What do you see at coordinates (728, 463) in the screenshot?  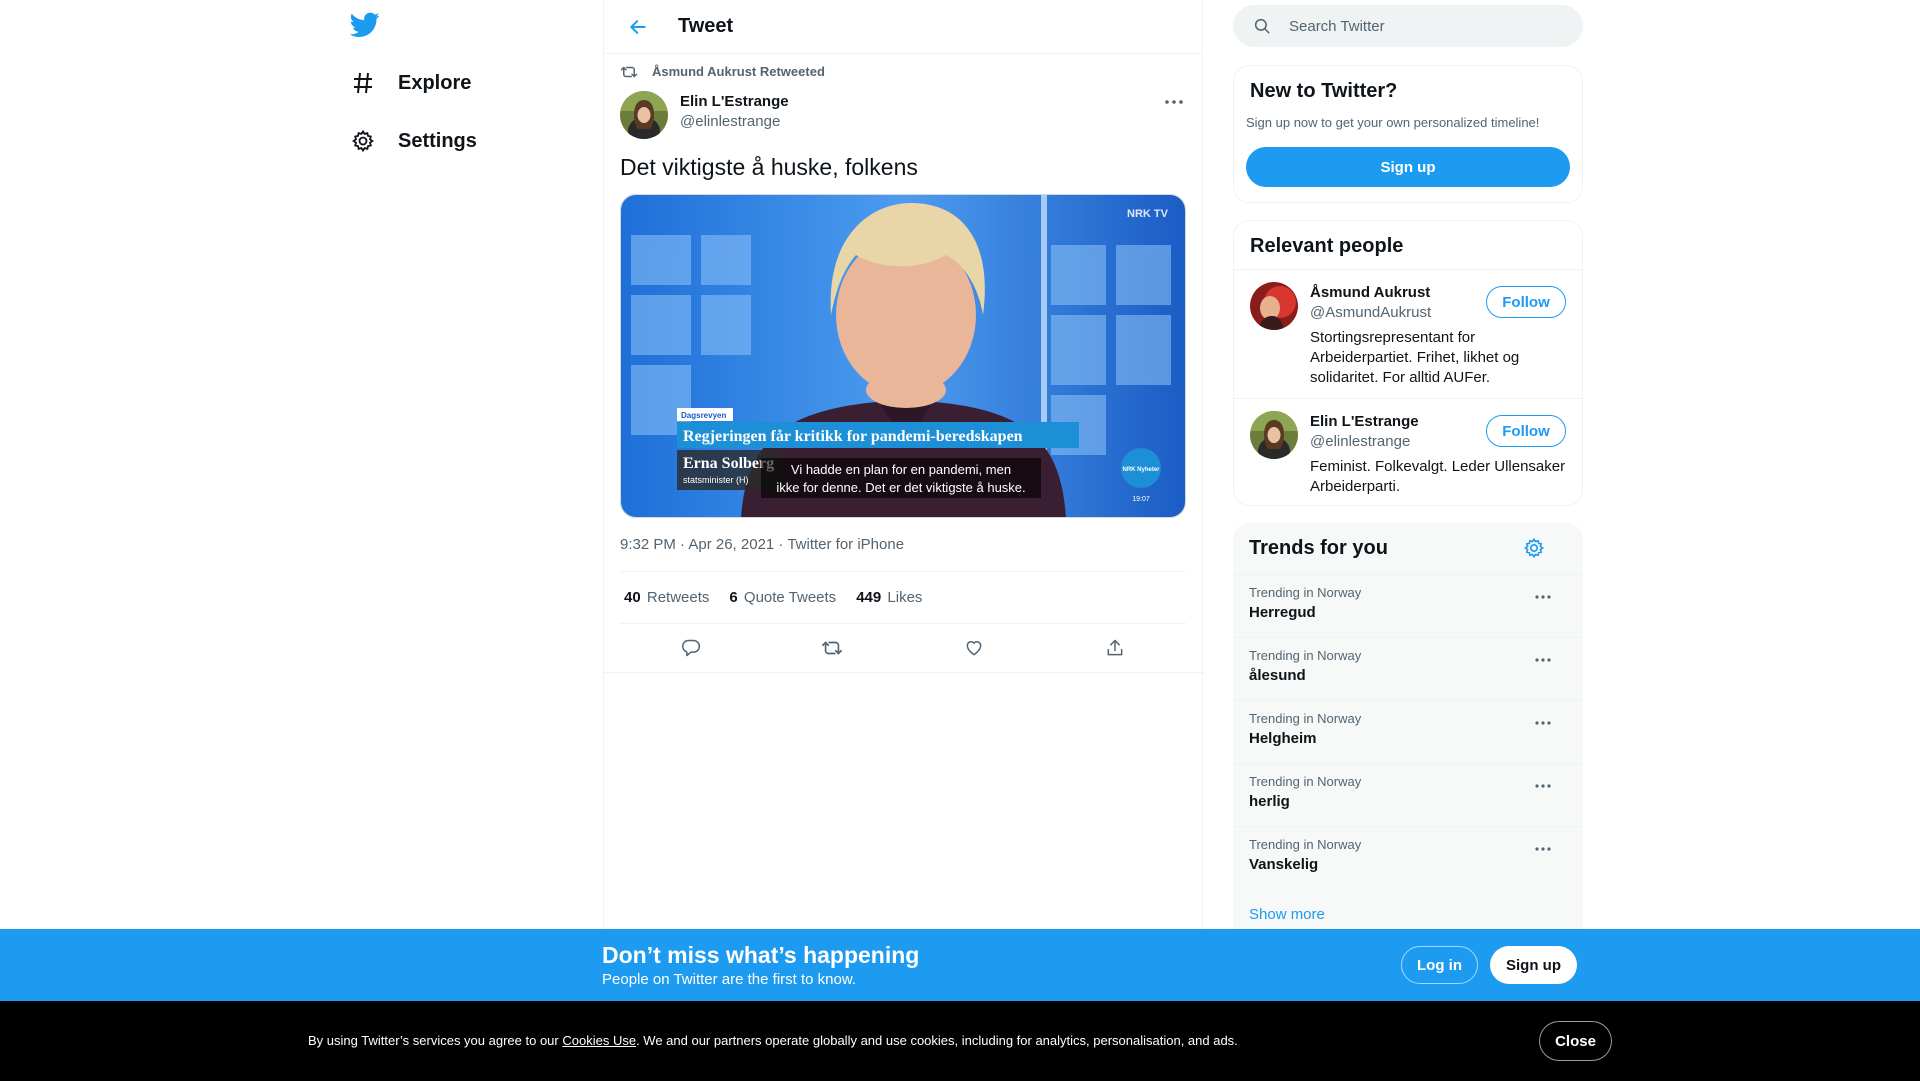 I see `media-person-name: Erna Solberg` at bounding box center [728, 463].